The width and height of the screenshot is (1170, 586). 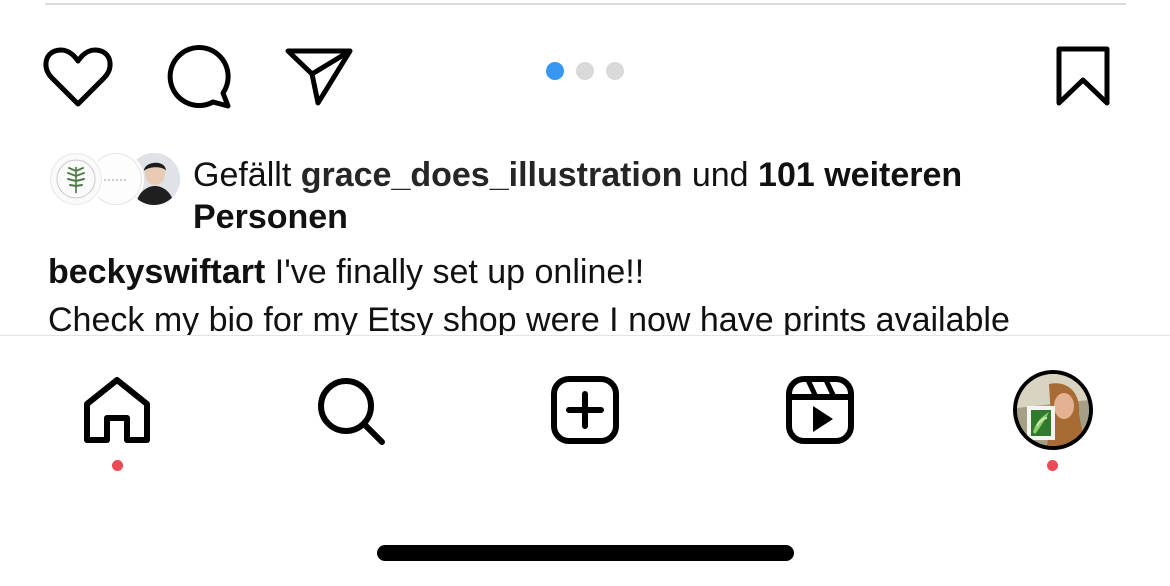 What do you see at coordinates (1052, 465) in the screenshot?
I see `profile-notification-dot` at bounding box center [1052, 465].